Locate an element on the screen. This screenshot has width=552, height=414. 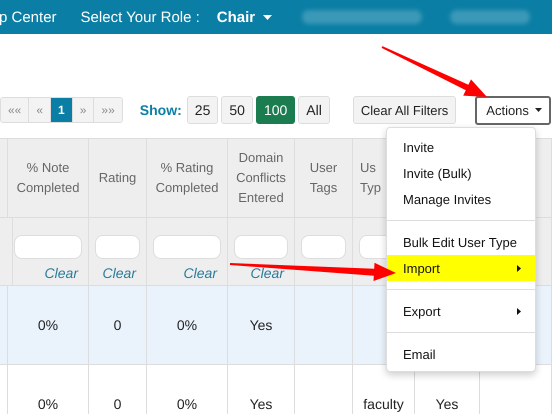
column-header: % Rating Completed is located at coordinates (187, 178).